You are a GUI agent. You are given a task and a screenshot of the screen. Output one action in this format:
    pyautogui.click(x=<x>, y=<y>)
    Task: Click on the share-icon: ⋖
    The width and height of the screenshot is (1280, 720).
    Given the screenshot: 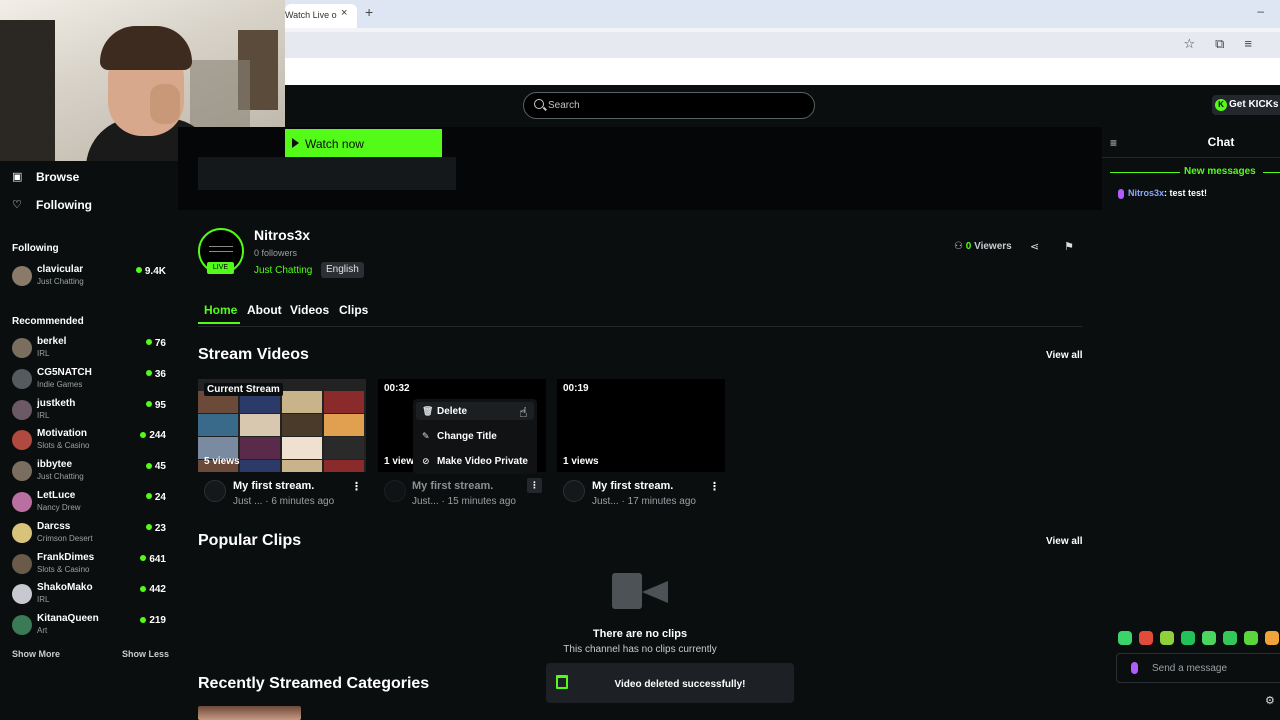 What is the action you would take?
    pyautogui.click(x=1034, y=246)
    